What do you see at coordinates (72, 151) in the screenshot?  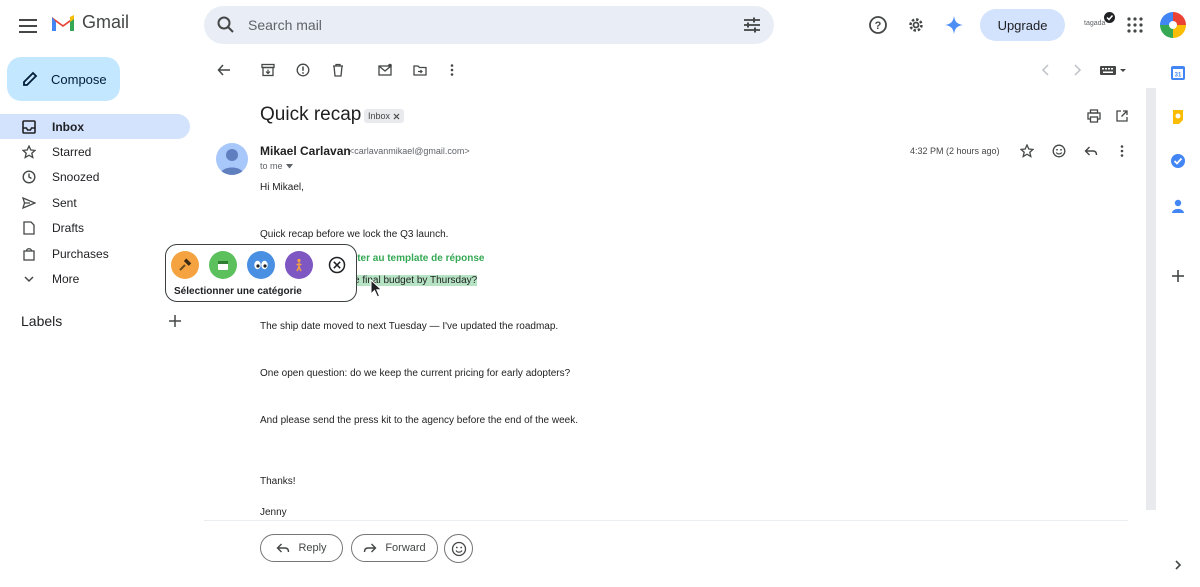 I see `sidebar-item-label: Starred` at bounding box center [72, 151].